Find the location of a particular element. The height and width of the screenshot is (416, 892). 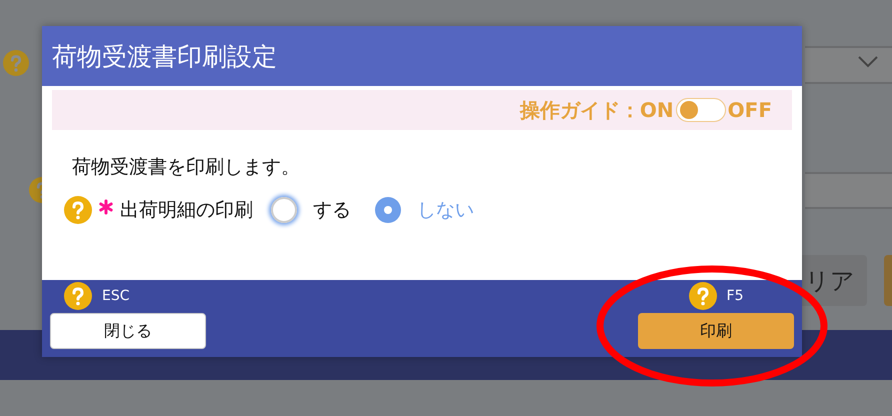

radio-label: する is located at coordinates (332, 210).